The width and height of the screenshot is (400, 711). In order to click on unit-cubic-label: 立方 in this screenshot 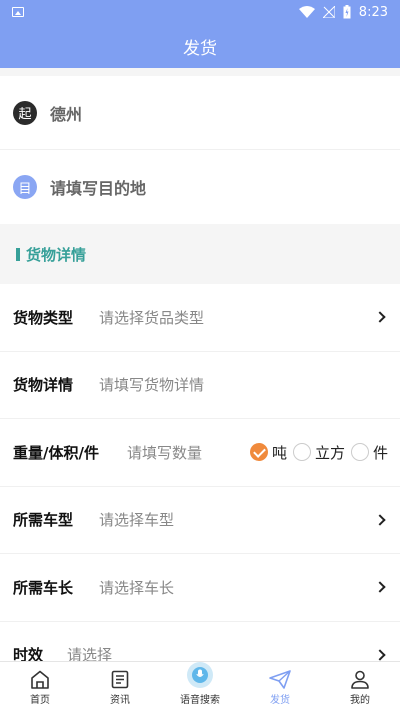, I will do `click(329, 452)`.